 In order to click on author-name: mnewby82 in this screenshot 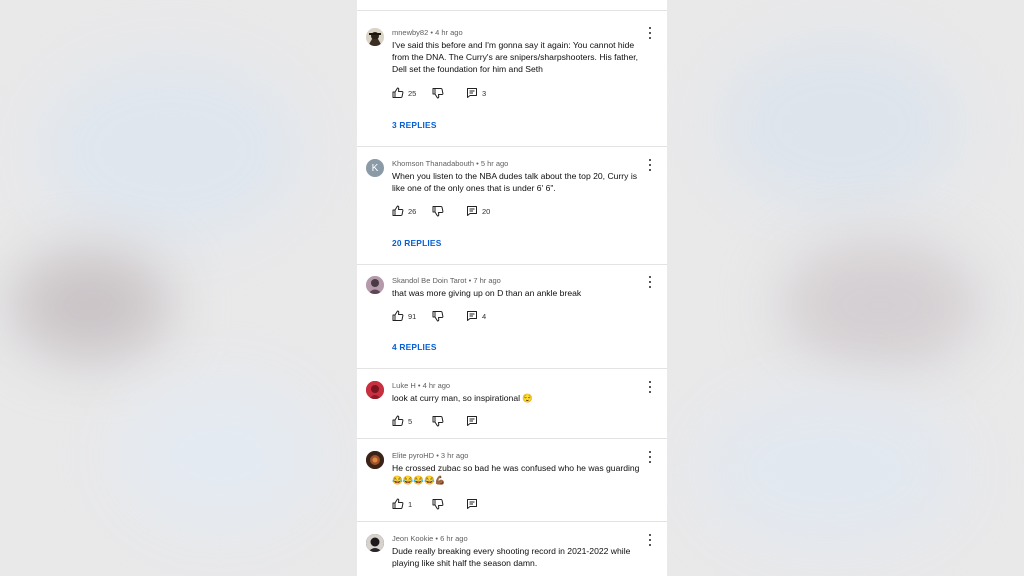, I will do `click(410, 32)`.